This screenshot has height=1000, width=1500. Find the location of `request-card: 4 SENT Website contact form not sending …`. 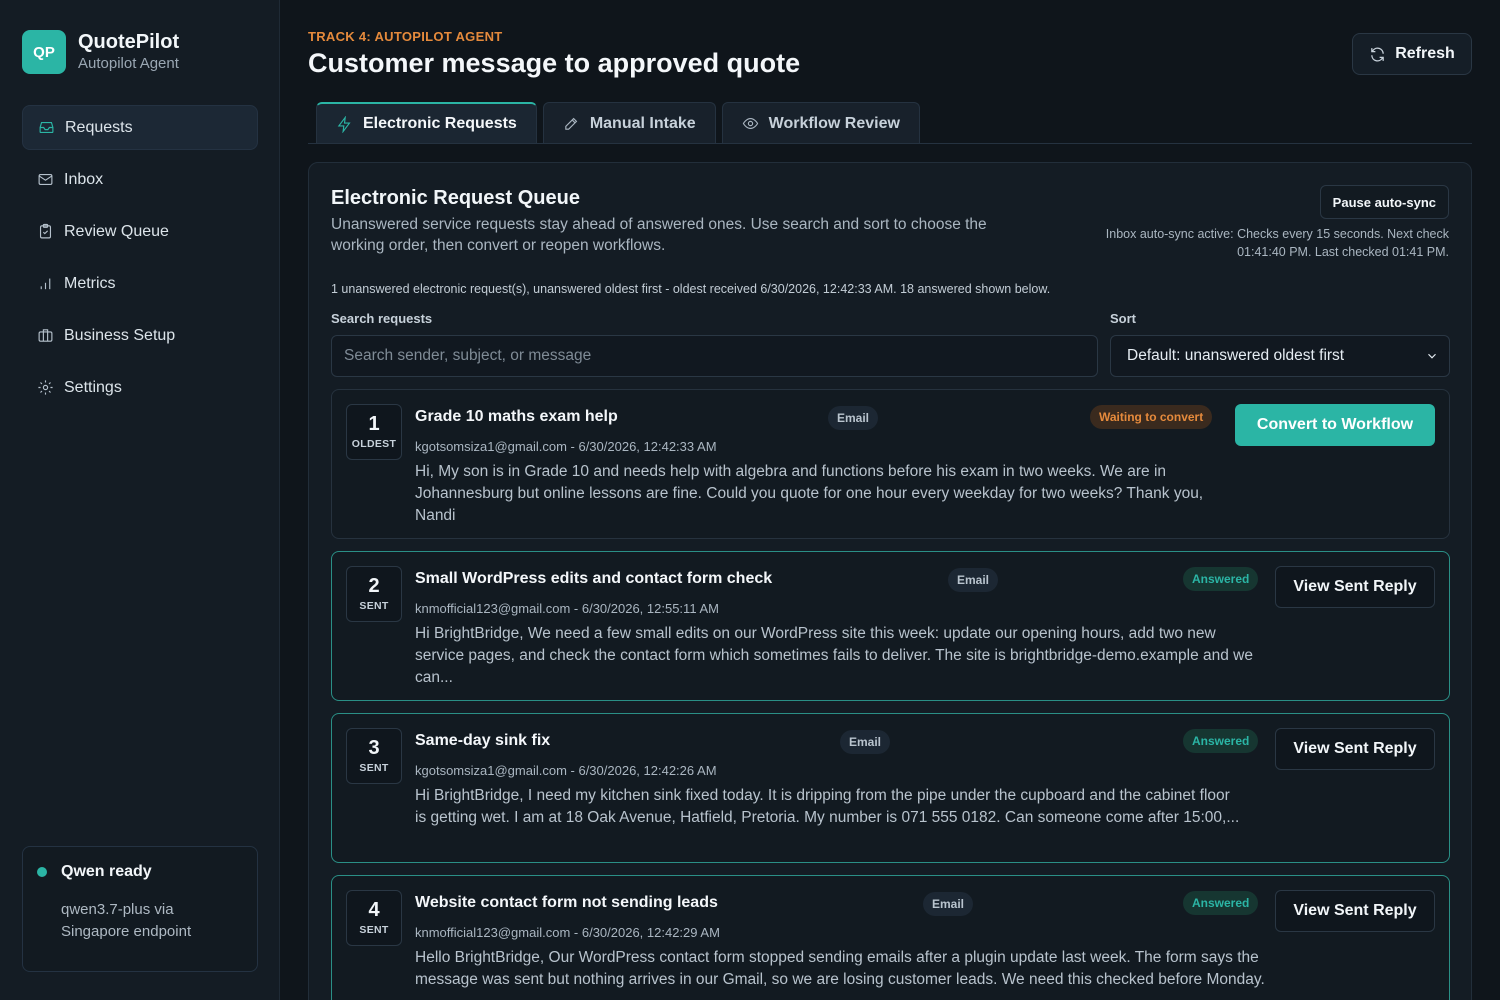

request-card: 4 SENT Website contact form not sending … is located at coordinates (890, 937).